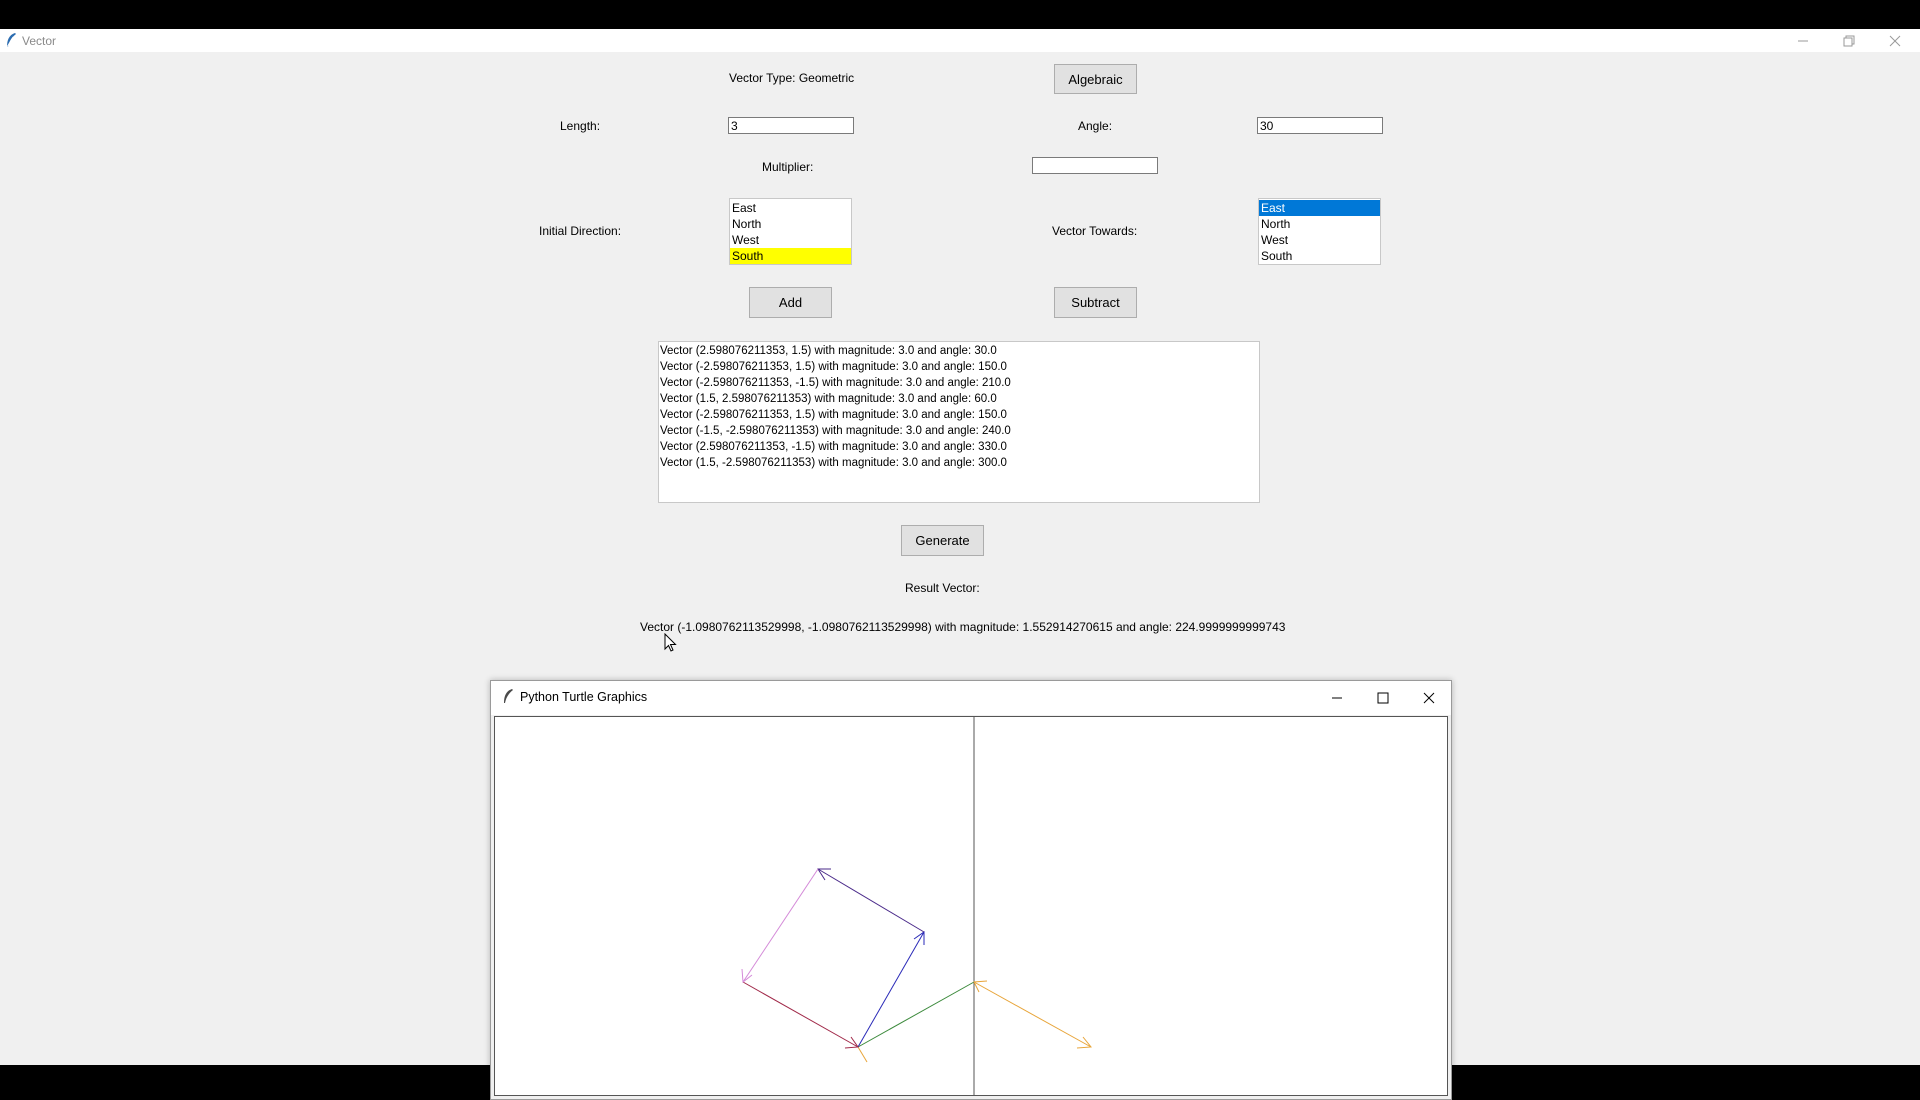 The height and width of the screenshot is (1100, 1920). What do you see at coordinates (39, 41) in the screenshot?
I see `window-title: Vector` at bounding box center [39, 41].